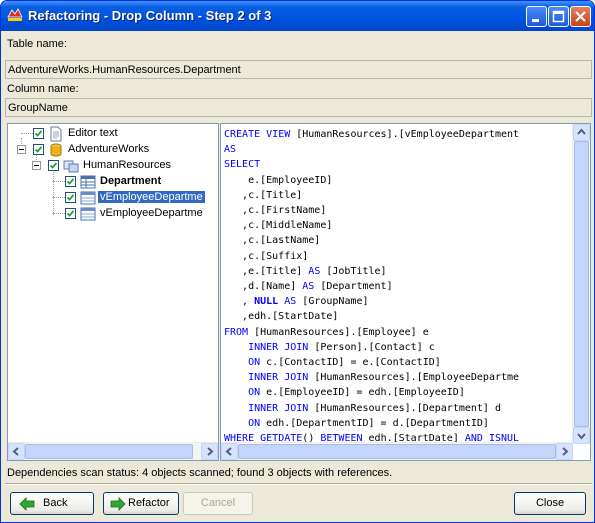 This screenshot has width=595, height=523. I want to click on column-name-field: GroupName, so click(298, 107).